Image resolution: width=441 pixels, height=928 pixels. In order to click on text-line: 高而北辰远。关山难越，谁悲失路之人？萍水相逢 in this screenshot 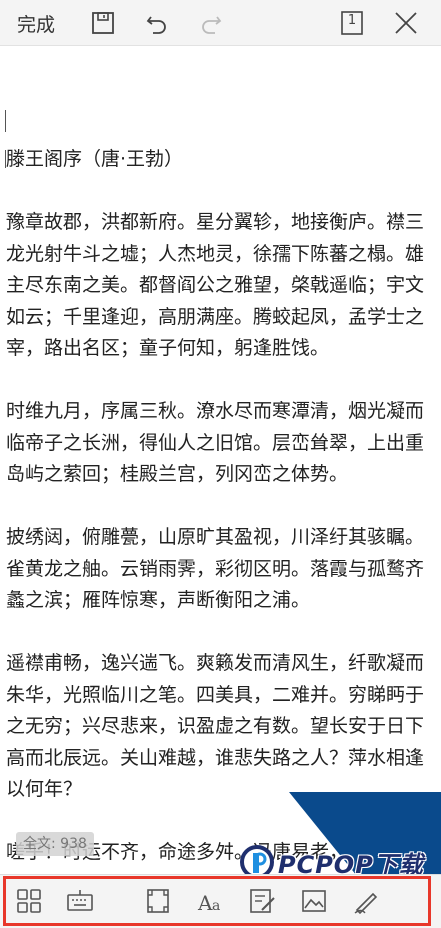, I will do `click(215, 757)`.